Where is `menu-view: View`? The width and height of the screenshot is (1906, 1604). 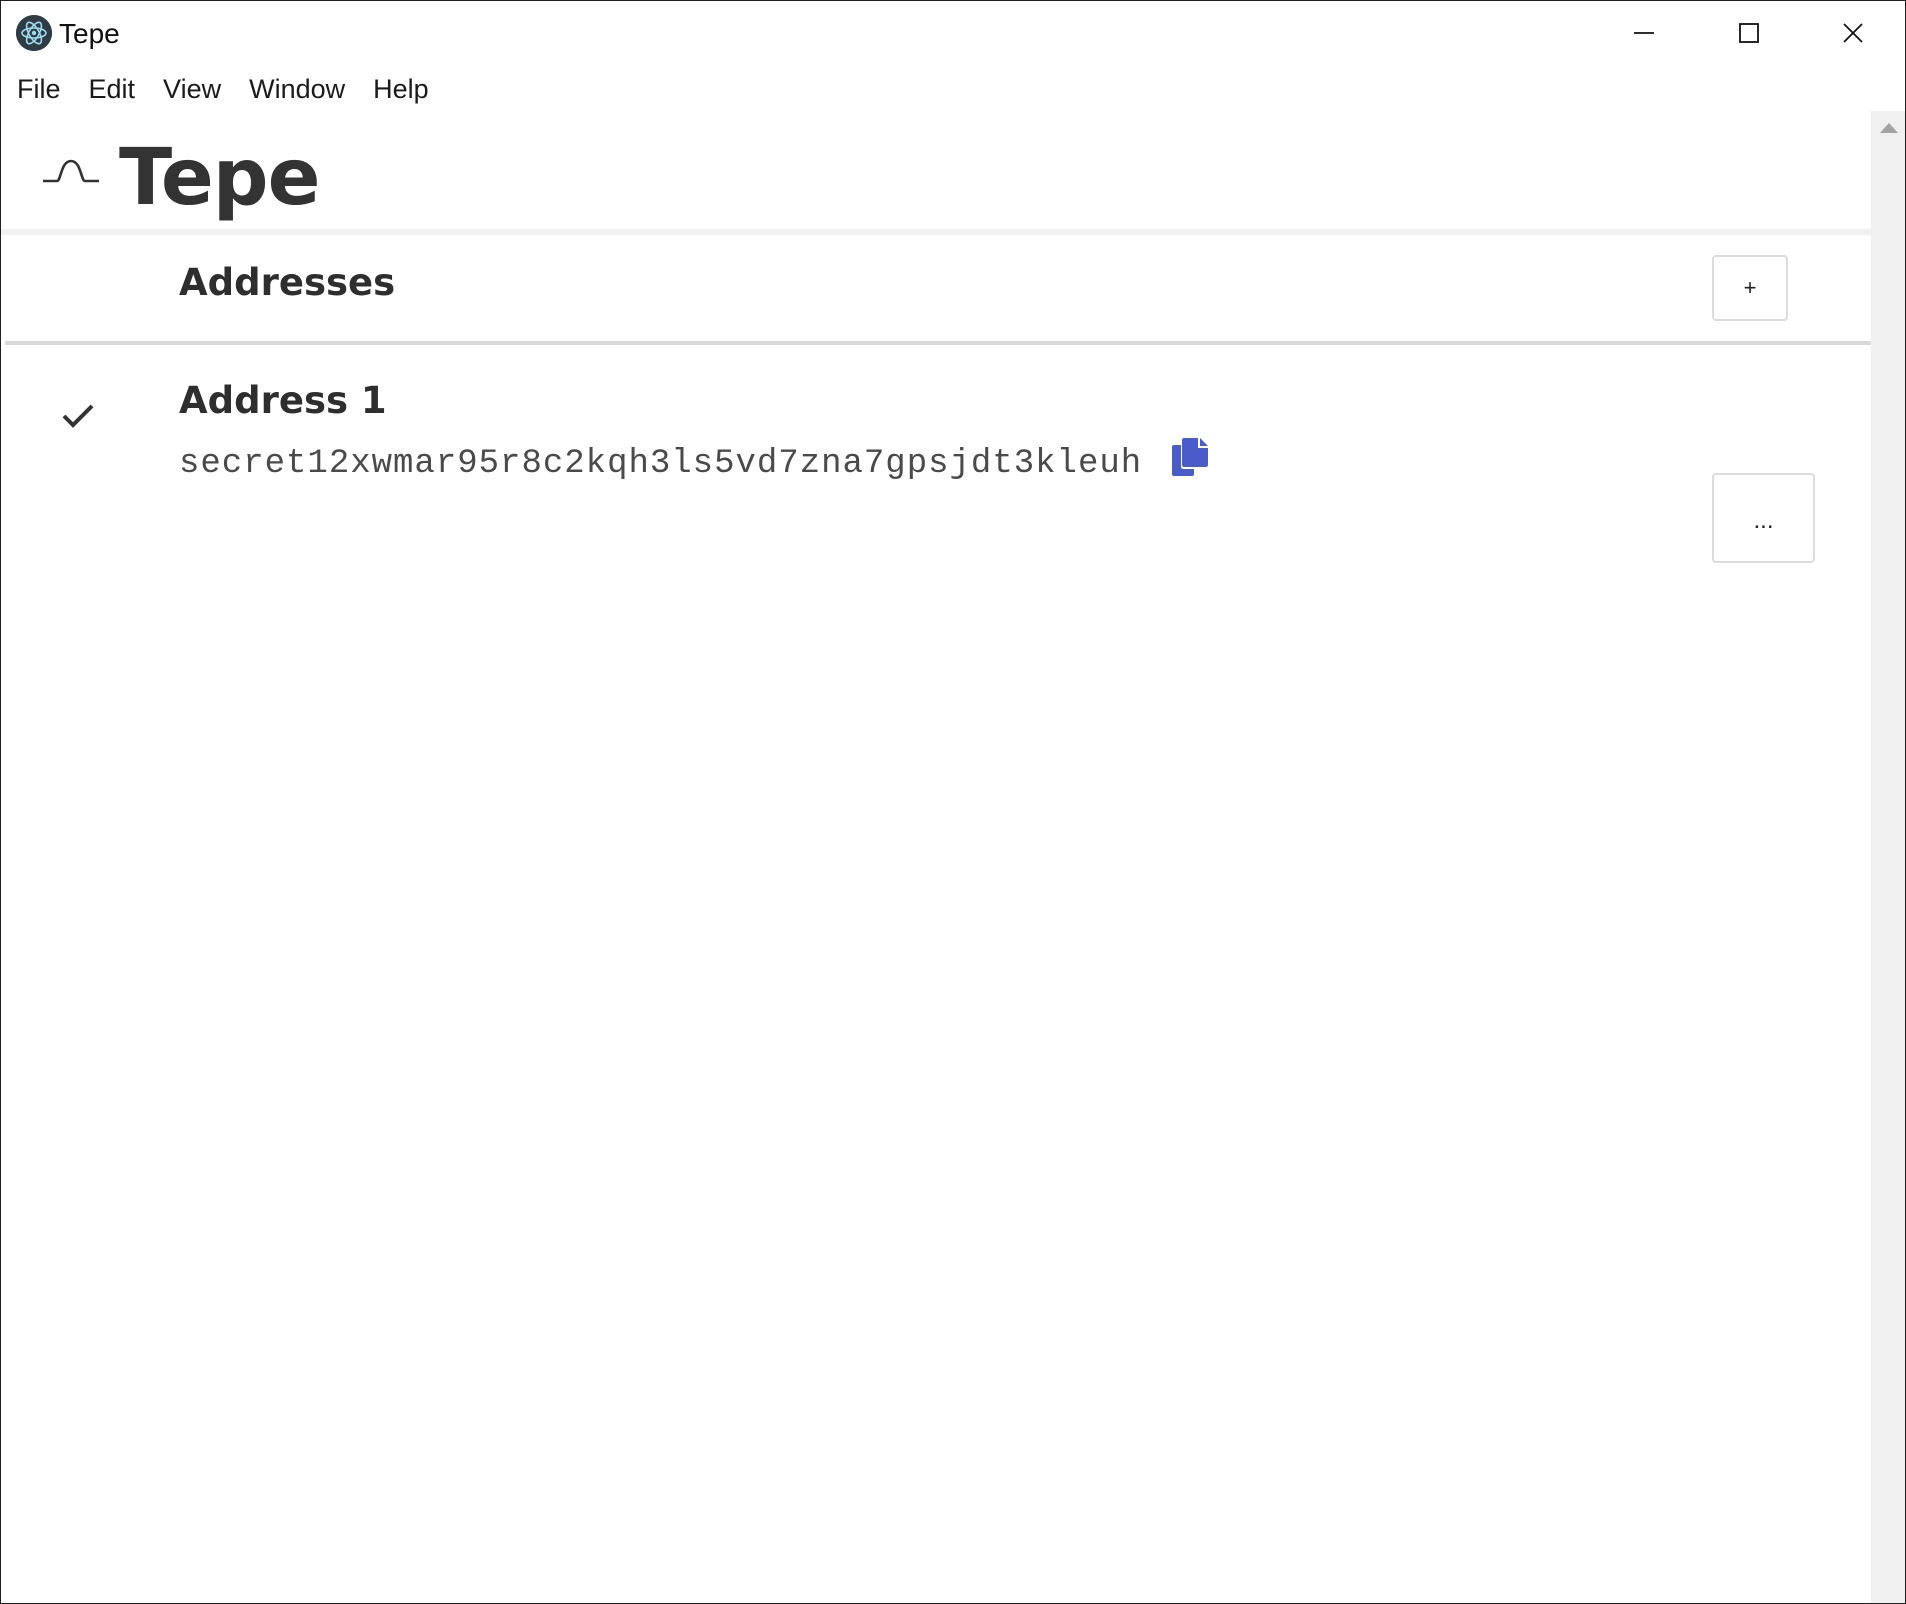
menu-view: View is located at coordinates (192, 89).